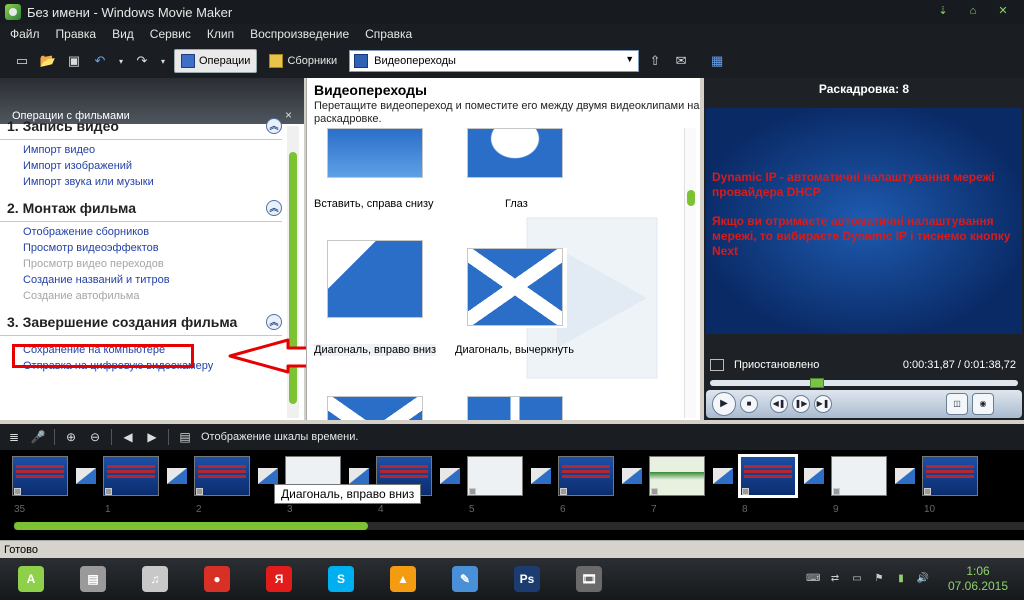  I want to click on timeline-icon: ▤, so click(185, 437).